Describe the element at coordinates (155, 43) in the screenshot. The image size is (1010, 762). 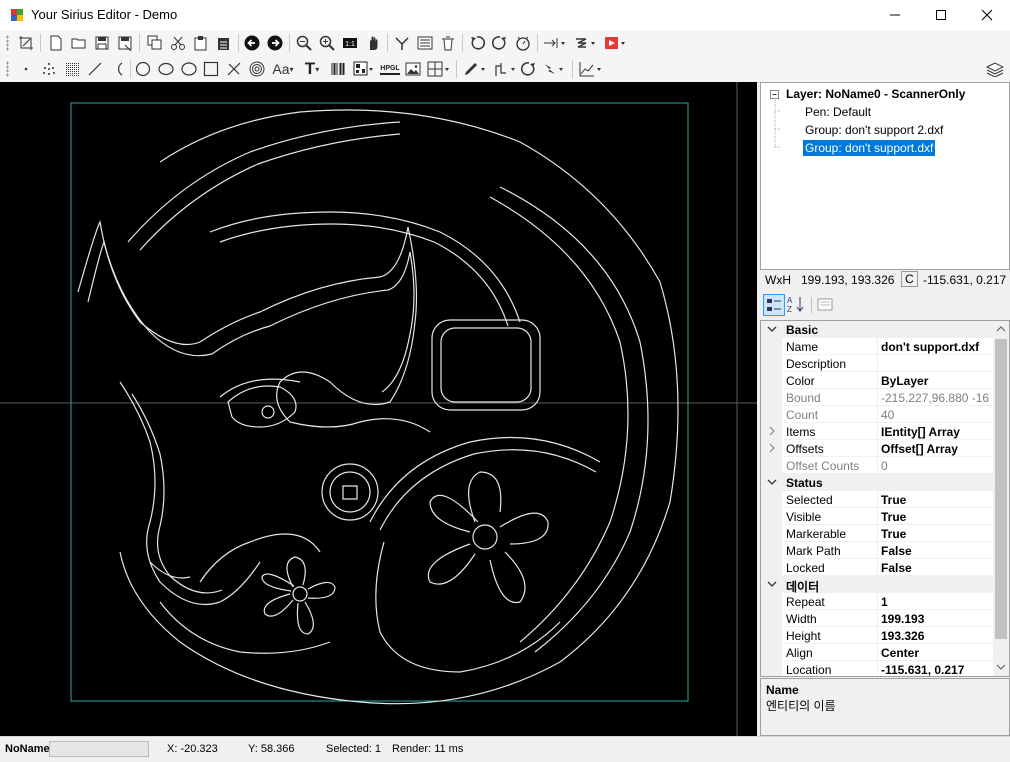
I see `copy-button` at that location.